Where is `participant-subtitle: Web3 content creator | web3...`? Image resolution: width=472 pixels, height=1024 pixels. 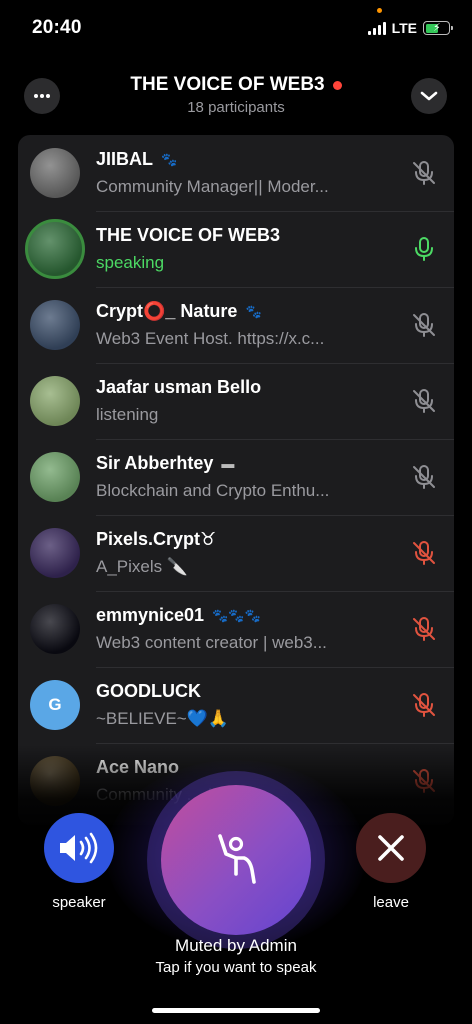 participant-subtitle: Web3 content creator | web3... is located at coordinates (211, 642).